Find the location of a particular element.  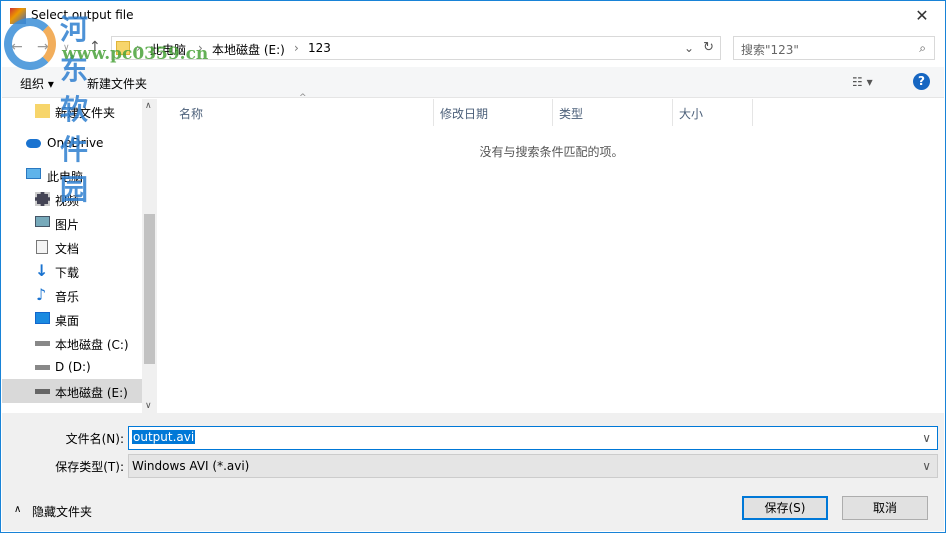

new-folder-button: 新建文件夹 is located at coordinates (117, 83).